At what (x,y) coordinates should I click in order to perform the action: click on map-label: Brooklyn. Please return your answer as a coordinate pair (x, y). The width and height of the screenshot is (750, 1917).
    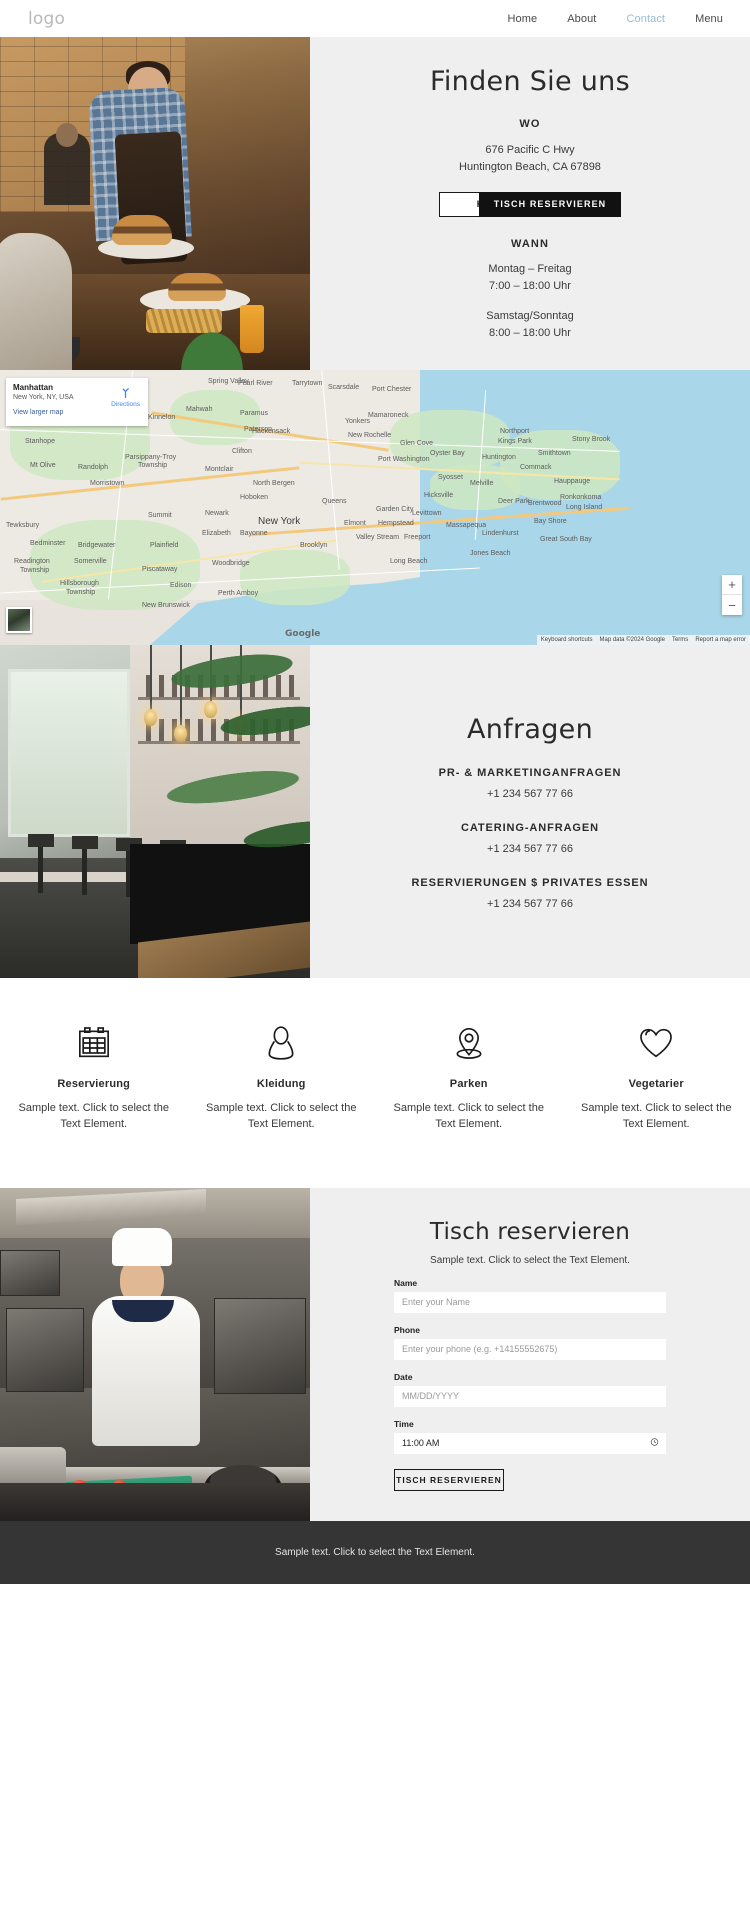
    Looking at the image, I should click on (314, 545).